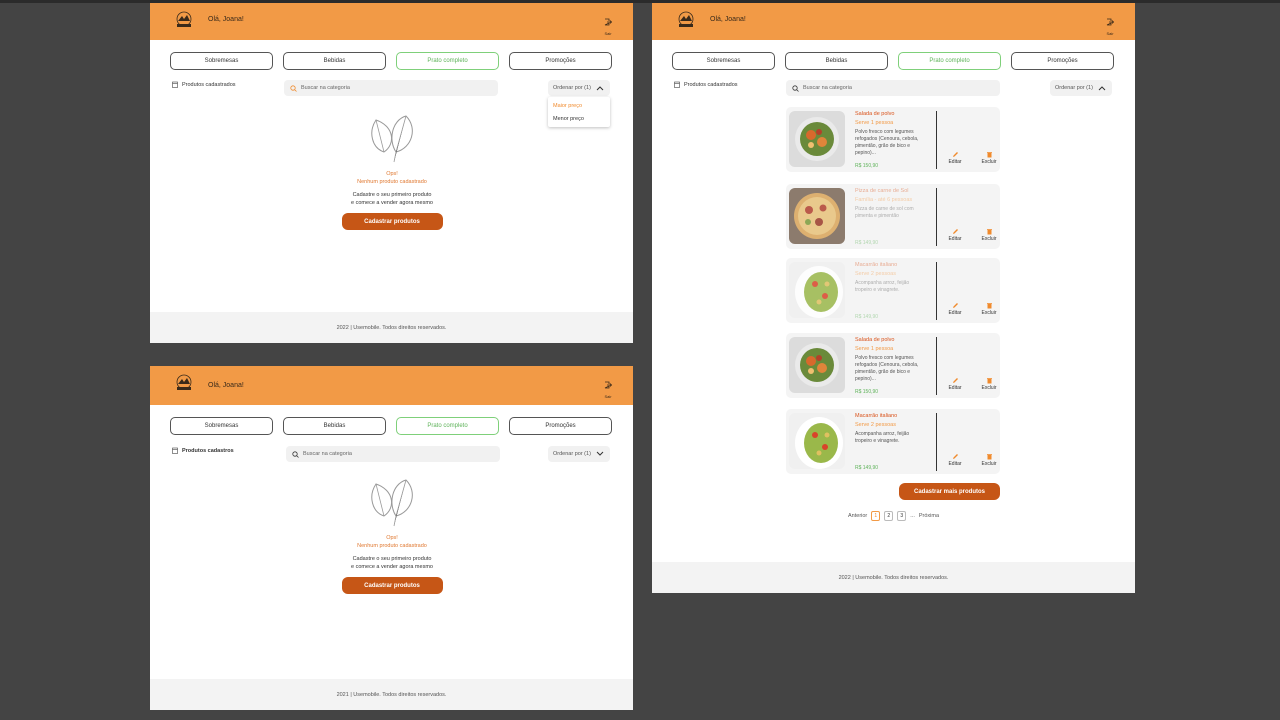 The image size is (1280, 720). I want to click on product-serves: Família - até 6 pessoas, so click(884, 200).